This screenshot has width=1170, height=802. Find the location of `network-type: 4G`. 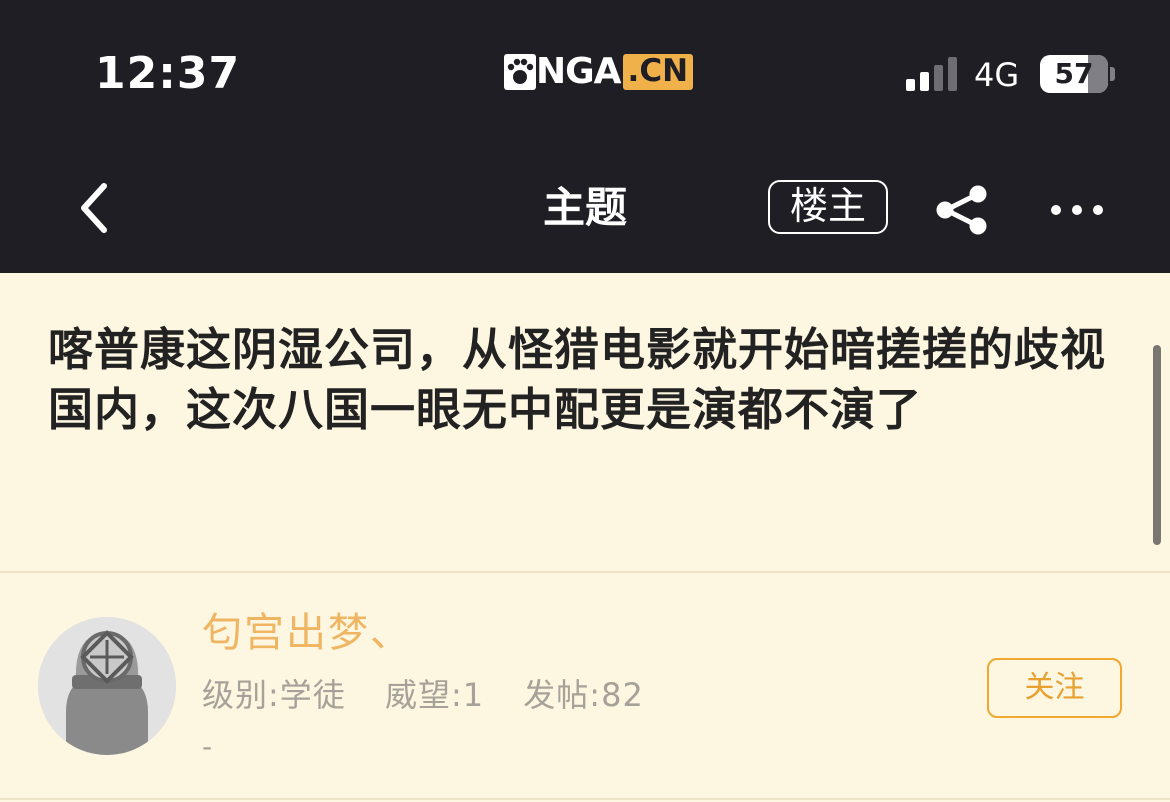

network-type: 4G is located at coordinates (997, 75).